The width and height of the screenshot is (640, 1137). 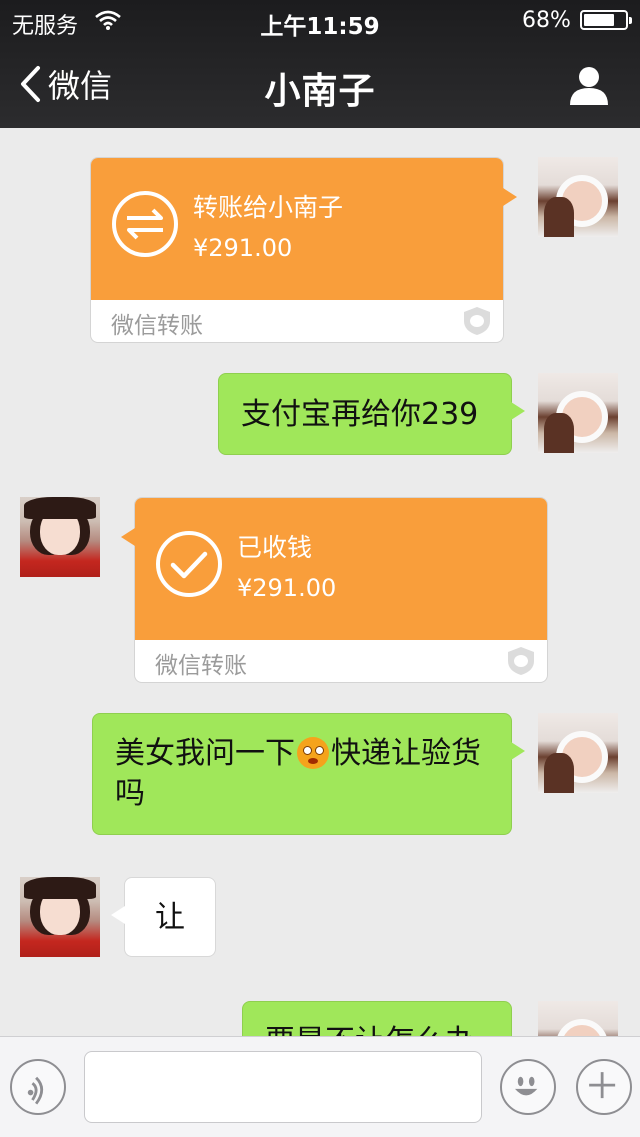 I want to click on message-input, so click(x=283, y=1087).